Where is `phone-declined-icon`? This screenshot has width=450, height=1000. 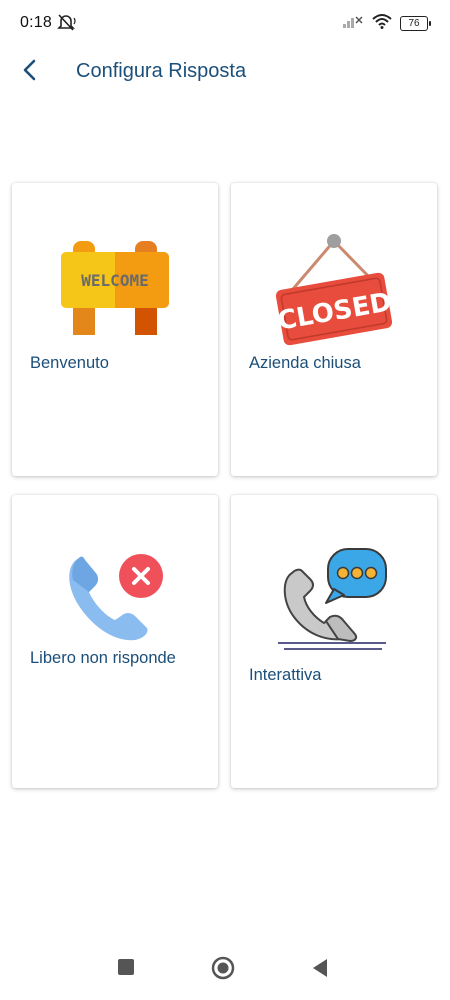 phone-declined-icon is located at coordinates (115, 597).